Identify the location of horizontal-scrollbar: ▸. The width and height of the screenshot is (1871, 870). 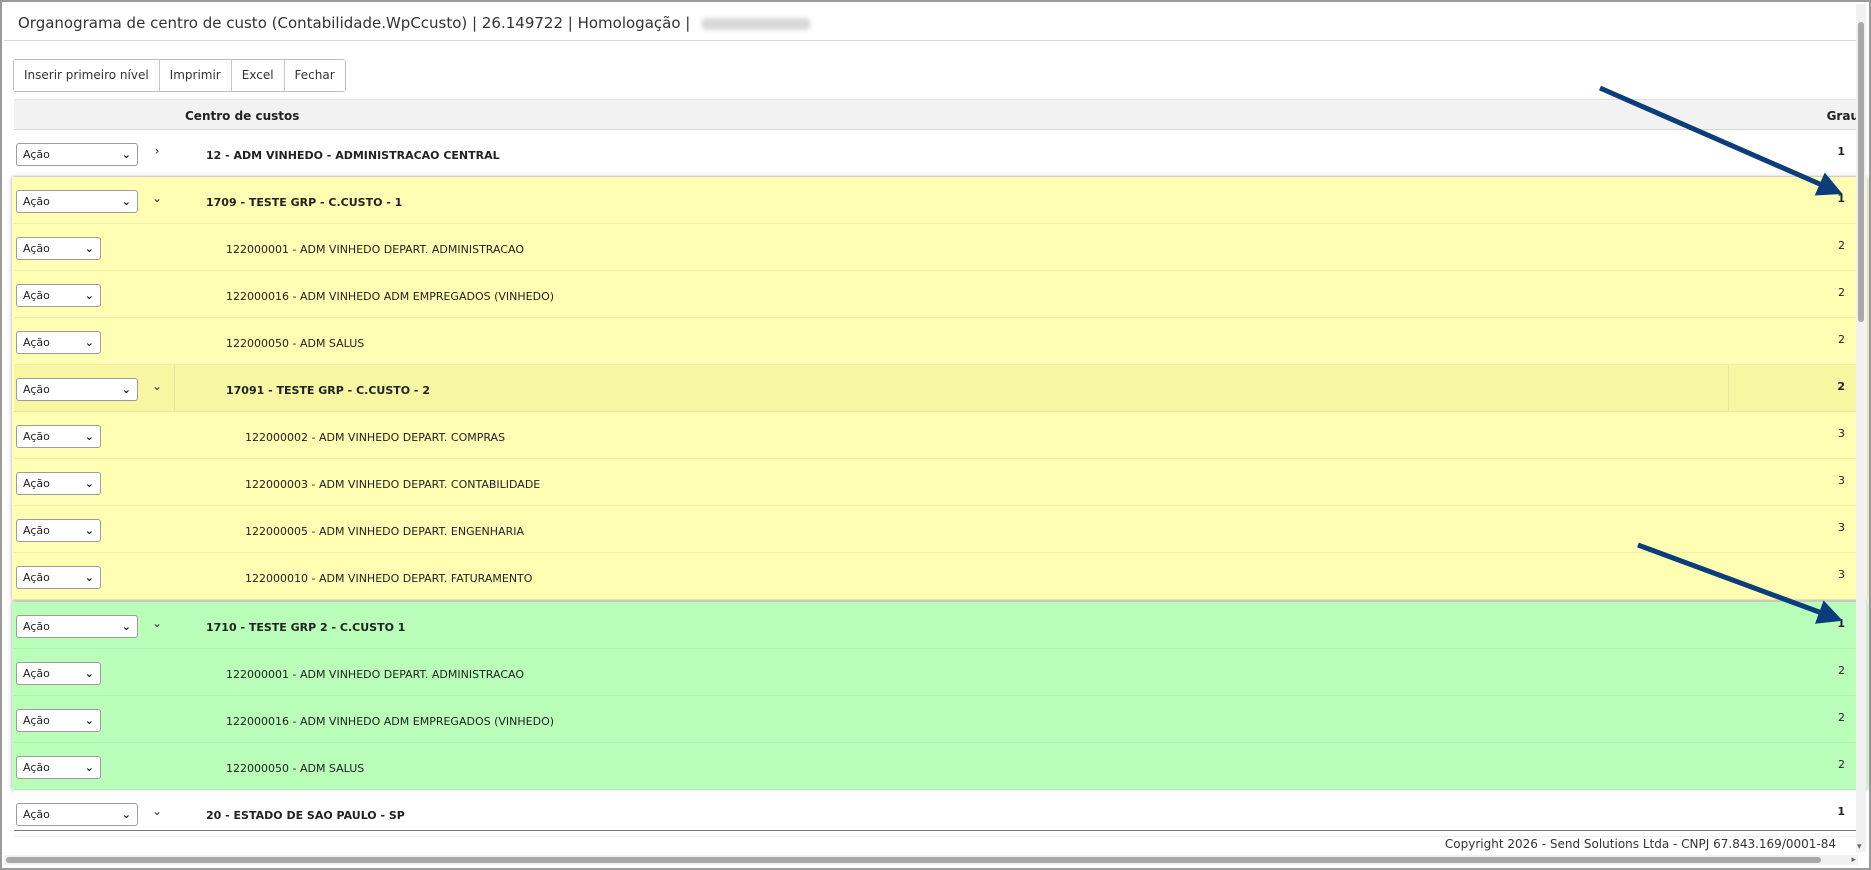
(931, 860).